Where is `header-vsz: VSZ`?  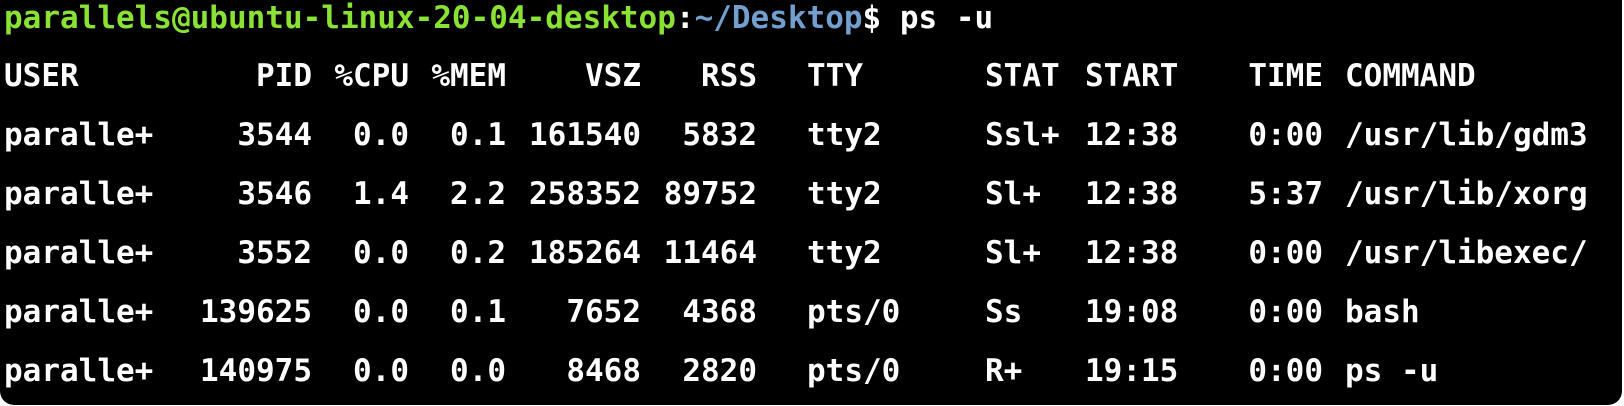 header-vsz: VSZ is located at coordinates (613, 76).